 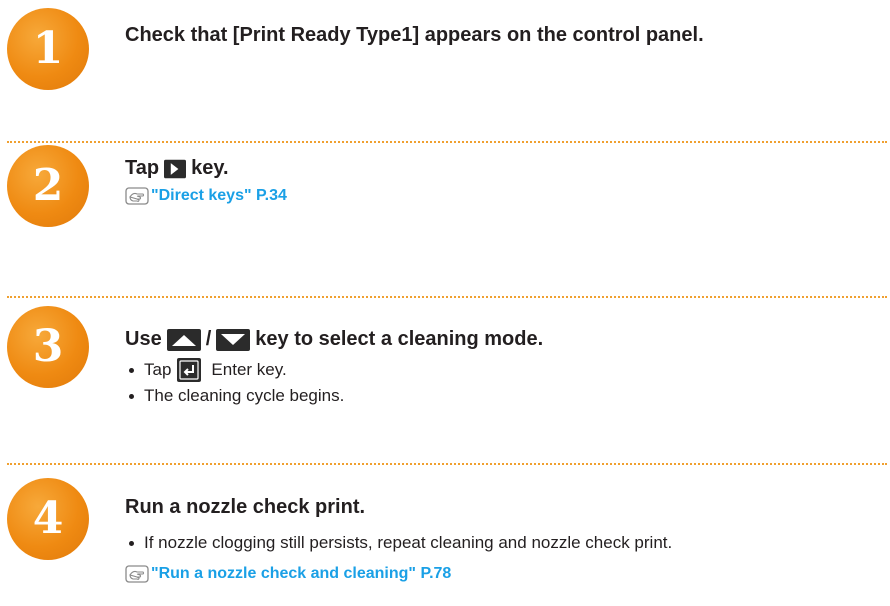 I want to click on down-arrow-key-icon, so click(x=233, y=339).